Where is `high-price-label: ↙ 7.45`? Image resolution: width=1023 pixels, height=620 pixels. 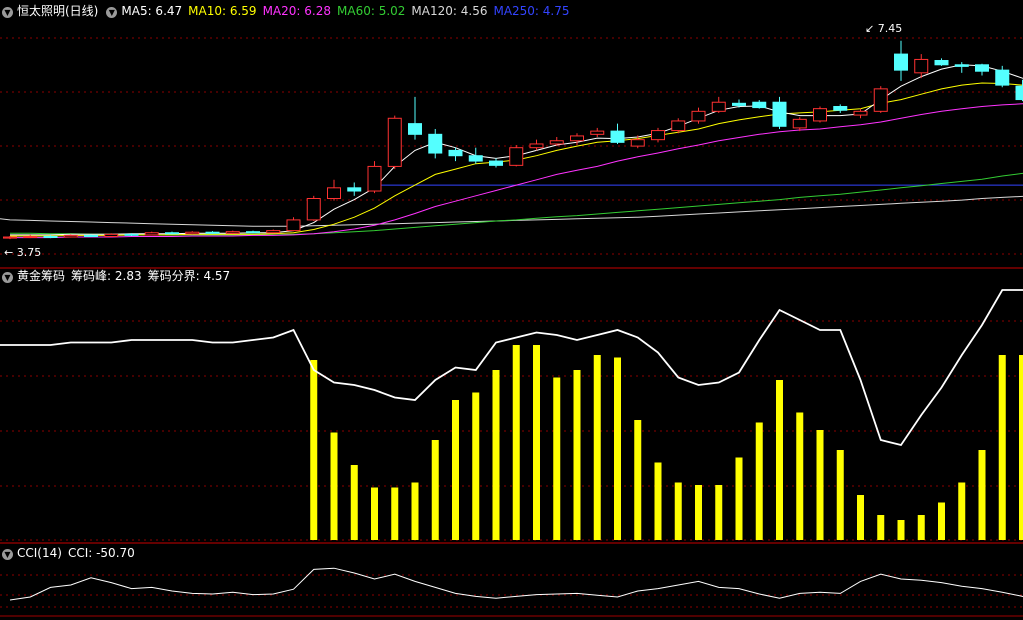 high-price-label: ↙ 7.45 is located at coordinates (884, 28).